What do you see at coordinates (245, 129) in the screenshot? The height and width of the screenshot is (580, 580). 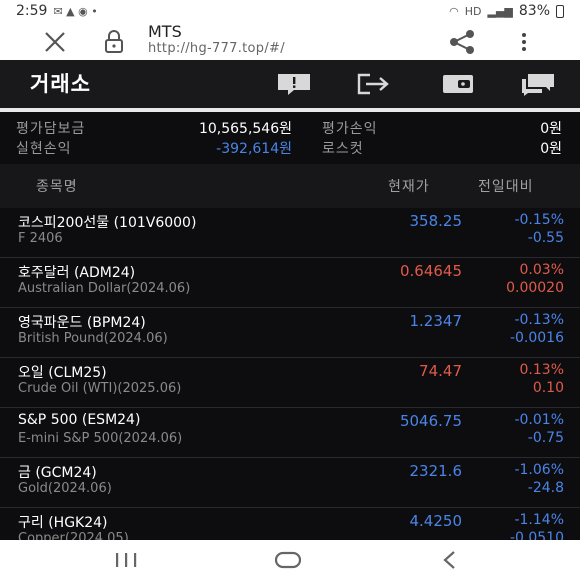 I see `collateral-value: 10,565,546원` at bounding box center [245, 129].